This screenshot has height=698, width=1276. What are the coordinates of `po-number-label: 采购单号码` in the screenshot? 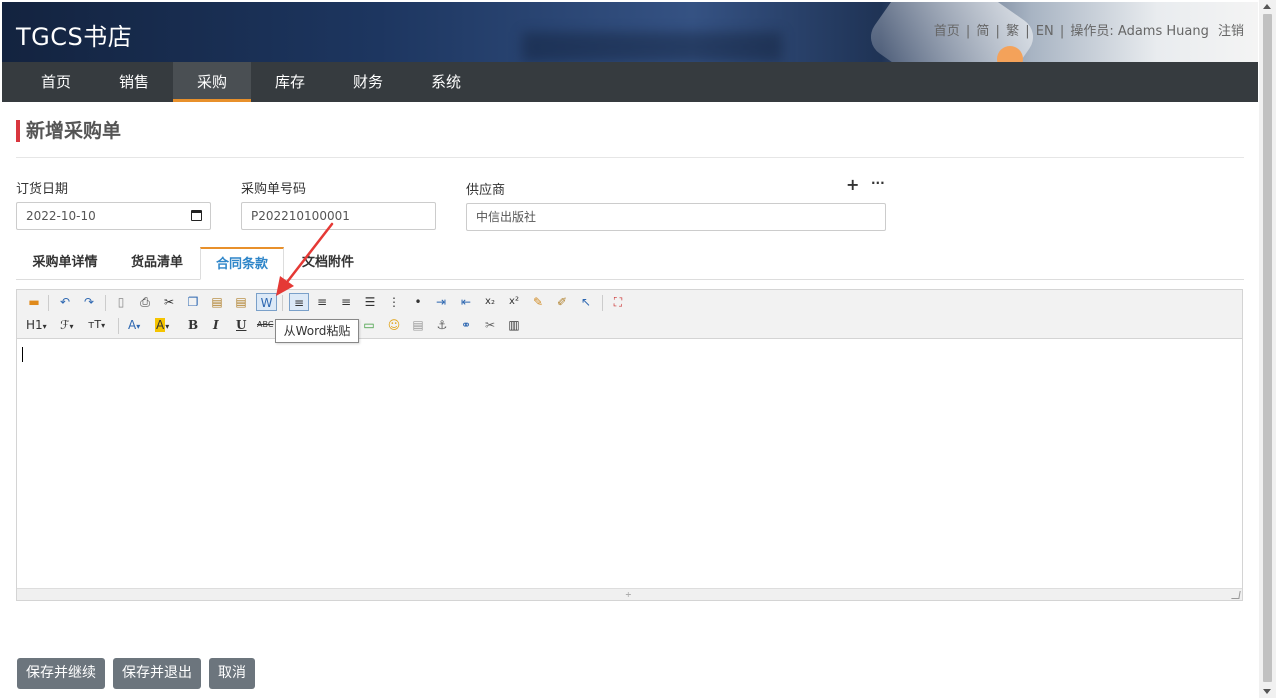 It's located at (274, 189).